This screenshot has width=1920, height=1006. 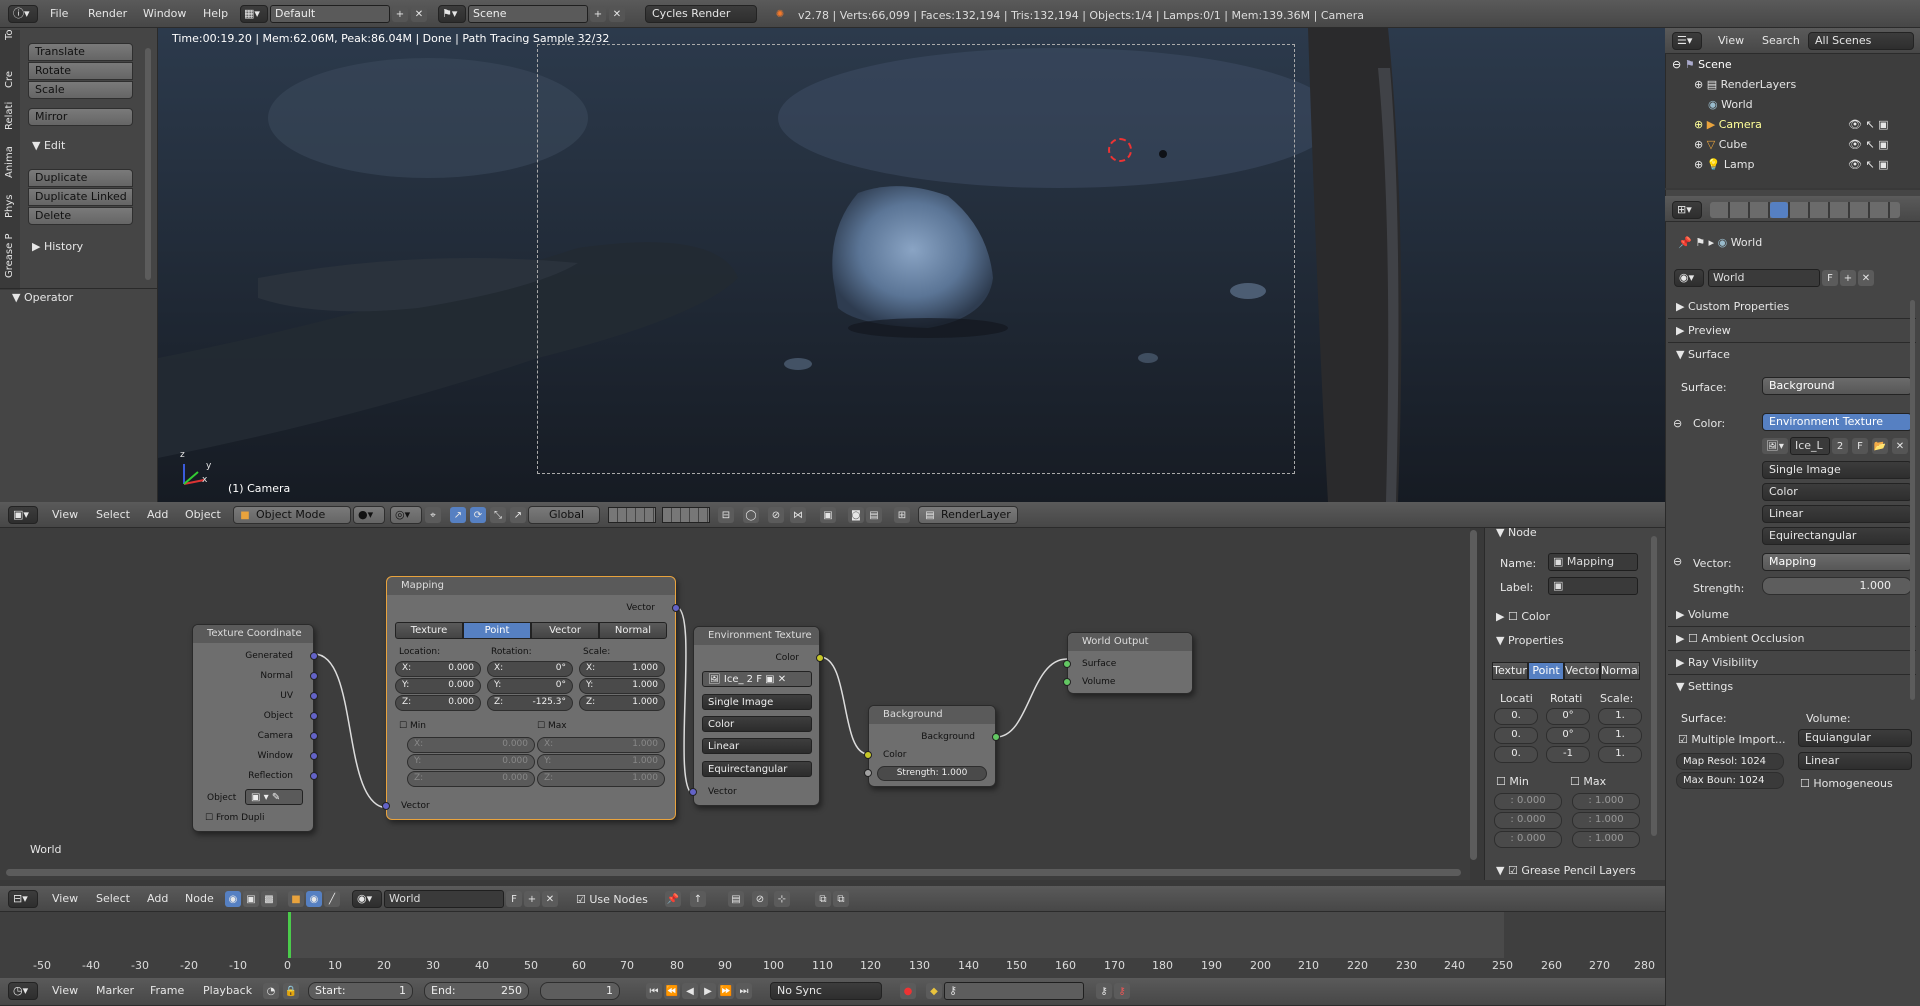 I want to click on envtex-projection-select: Equirectangular, so click(x=757, y=769).